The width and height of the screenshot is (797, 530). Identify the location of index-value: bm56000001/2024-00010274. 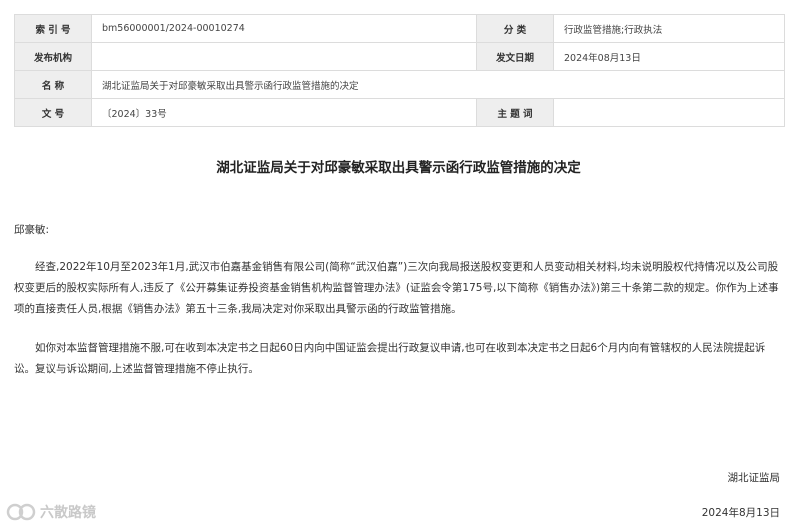
(284, 28).